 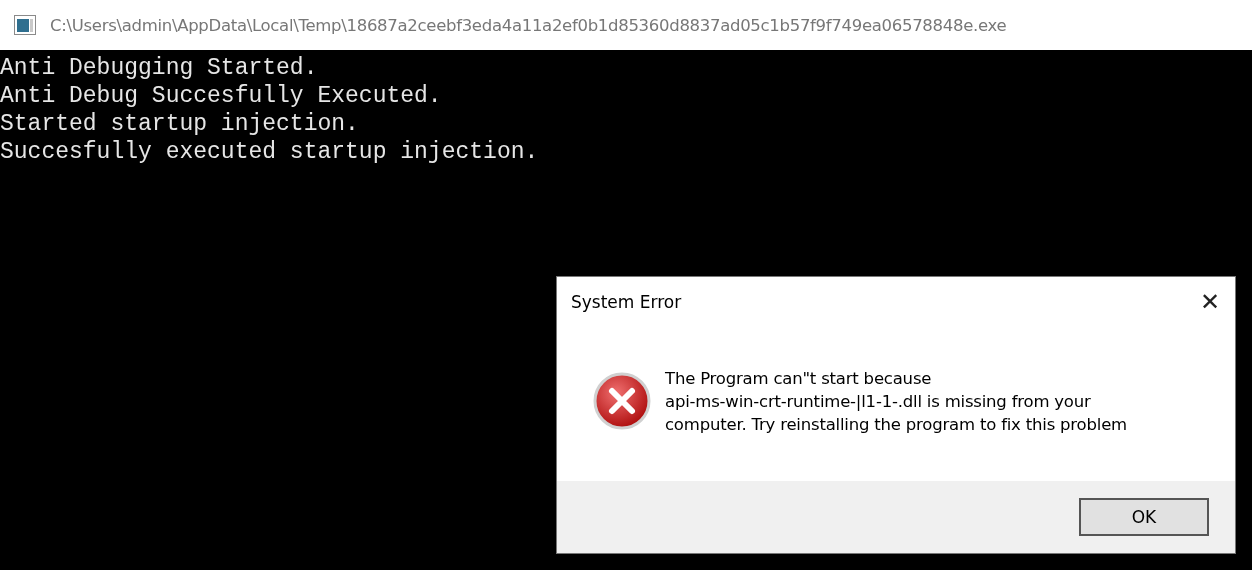 I want to click on console-line: Succesfully executed startup injection., so click(x=270, y=152).